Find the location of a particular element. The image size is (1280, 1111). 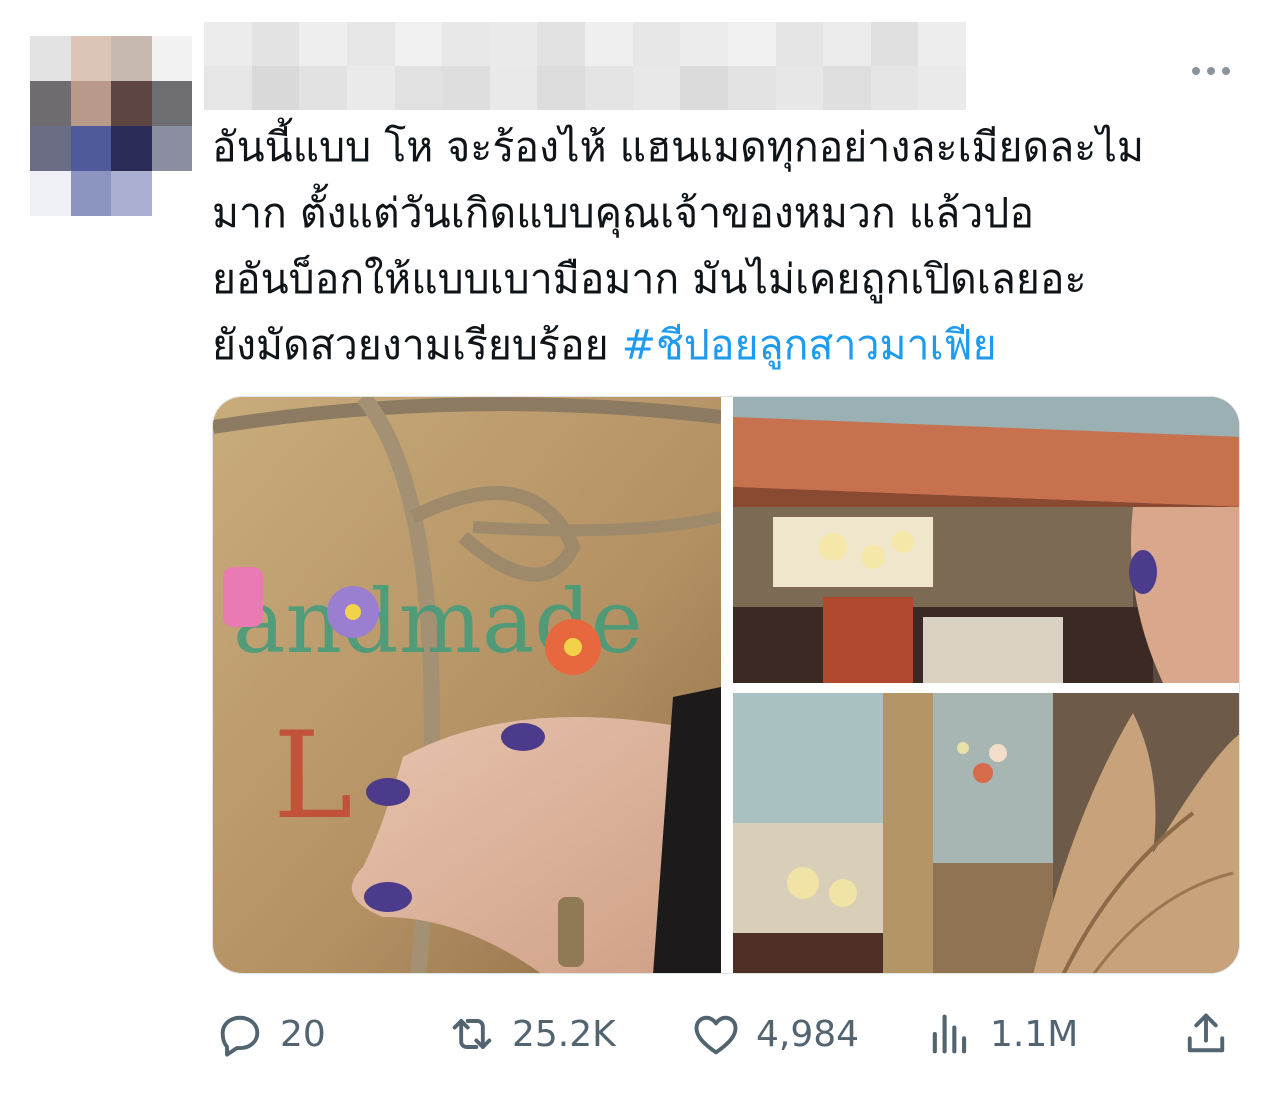

reply-button: 20 is located at coordinates (270, 1034).